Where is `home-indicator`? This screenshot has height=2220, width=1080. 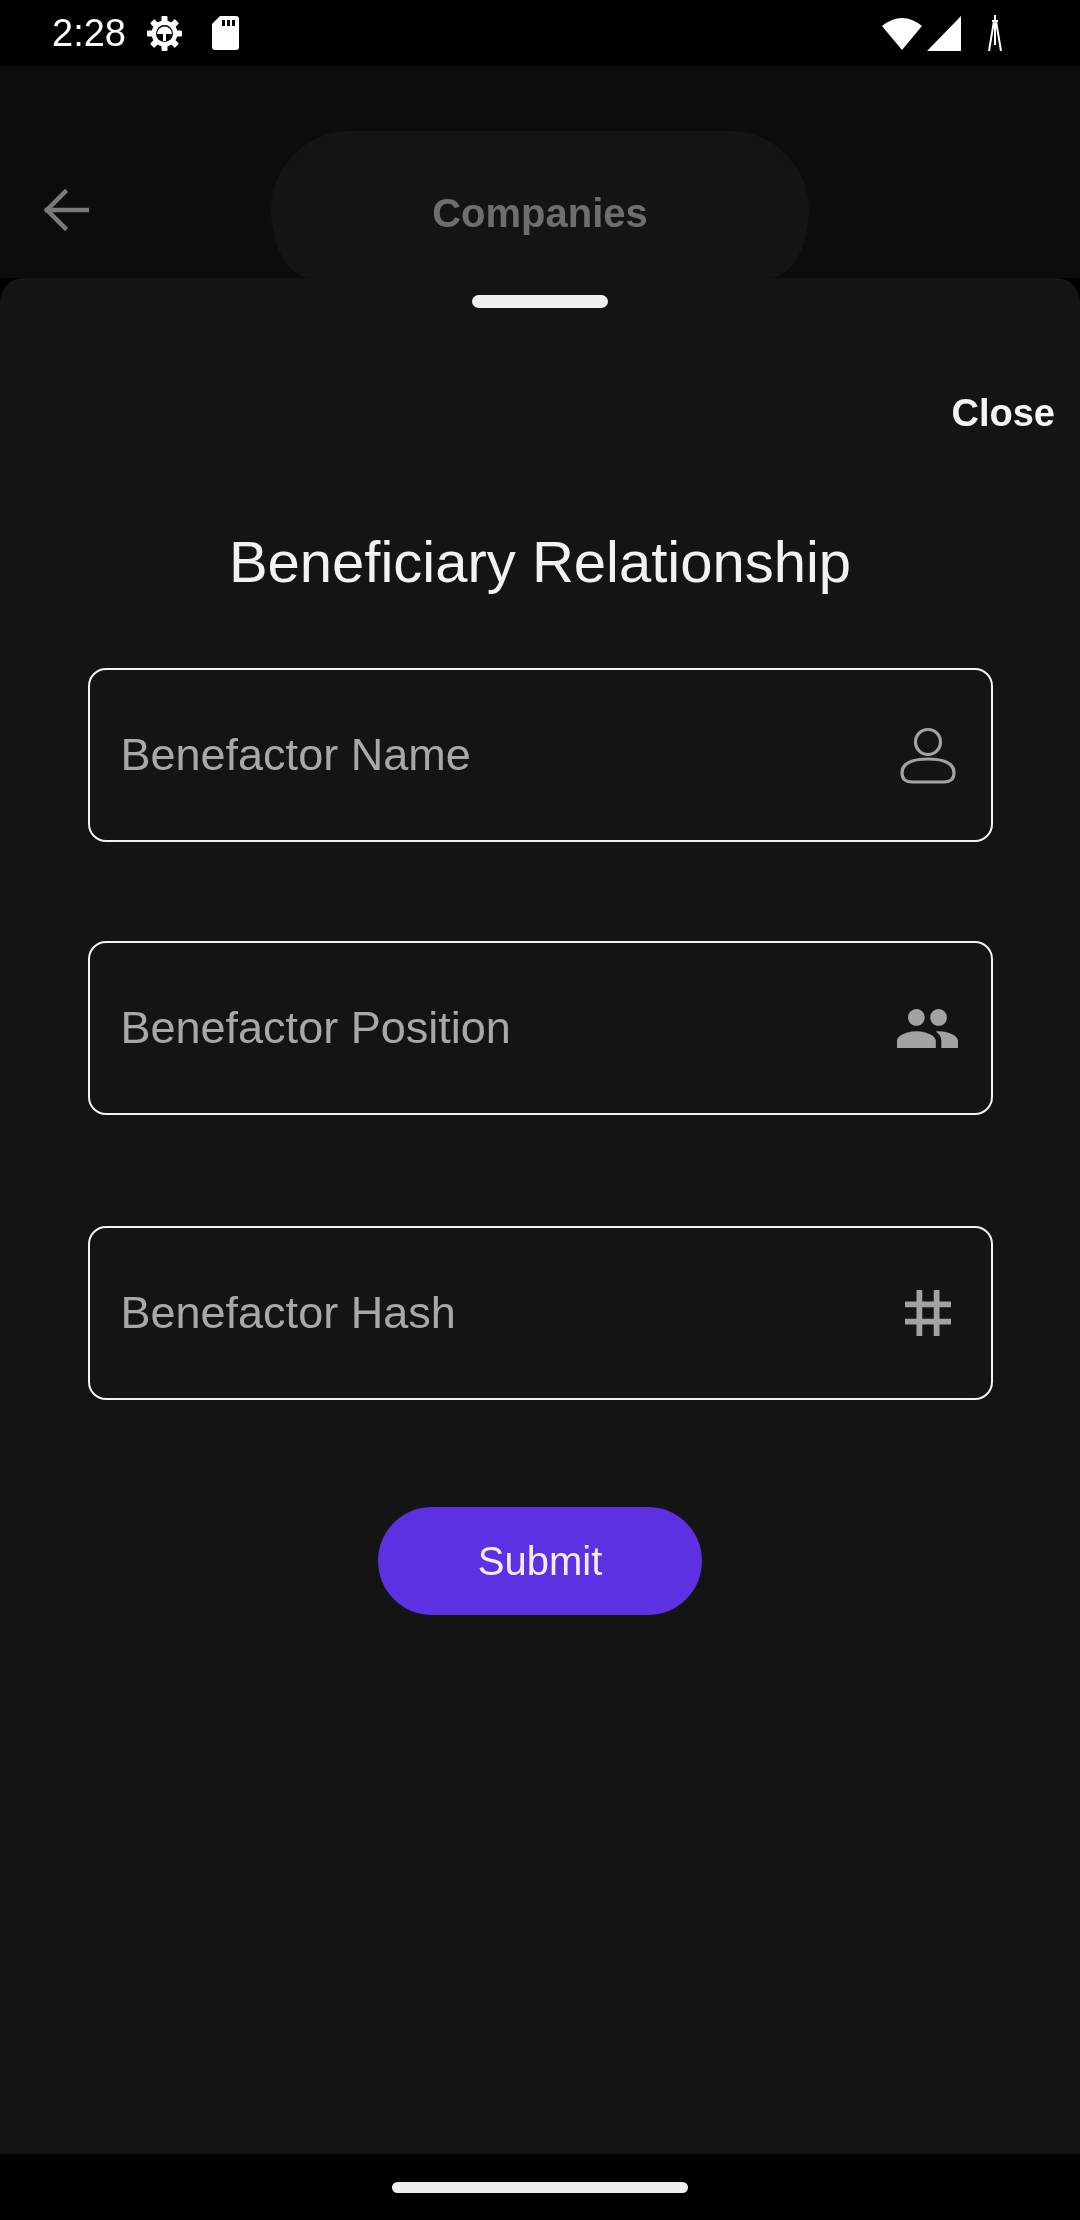 home-indicator is located at coordinates (540, 2187).